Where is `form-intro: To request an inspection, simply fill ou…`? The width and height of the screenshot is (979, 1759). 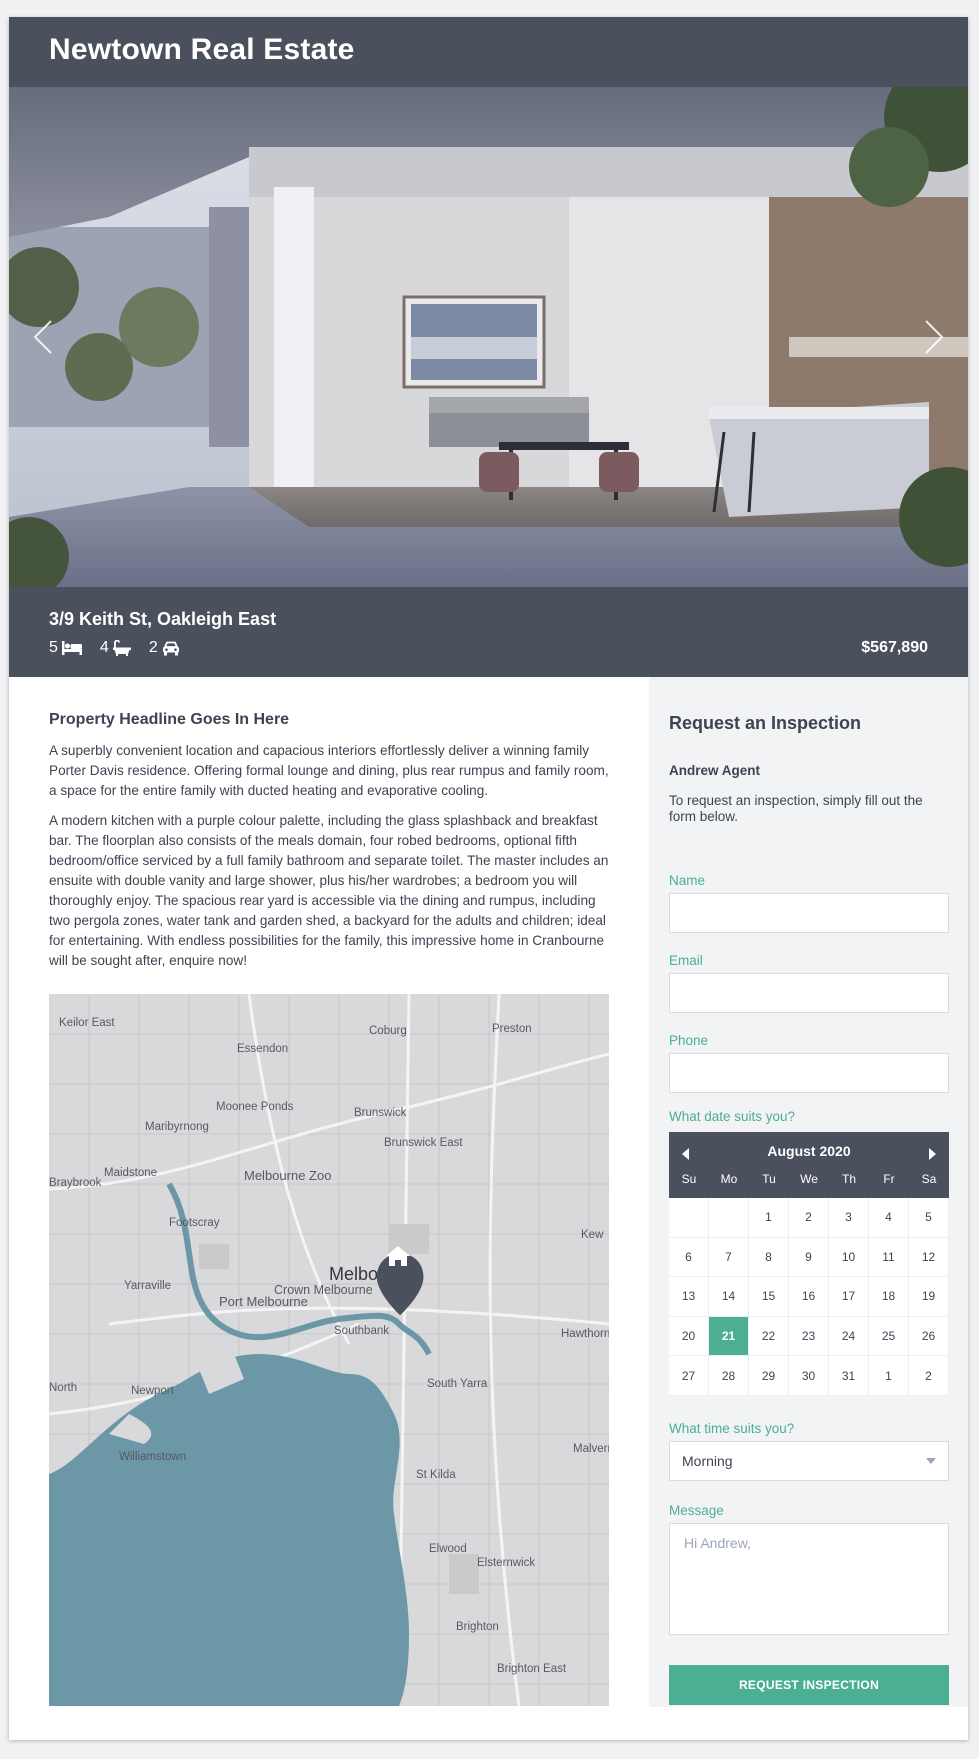
form-intro: To request an inspection, simply fill ou… is located at coordinates (796, 808).